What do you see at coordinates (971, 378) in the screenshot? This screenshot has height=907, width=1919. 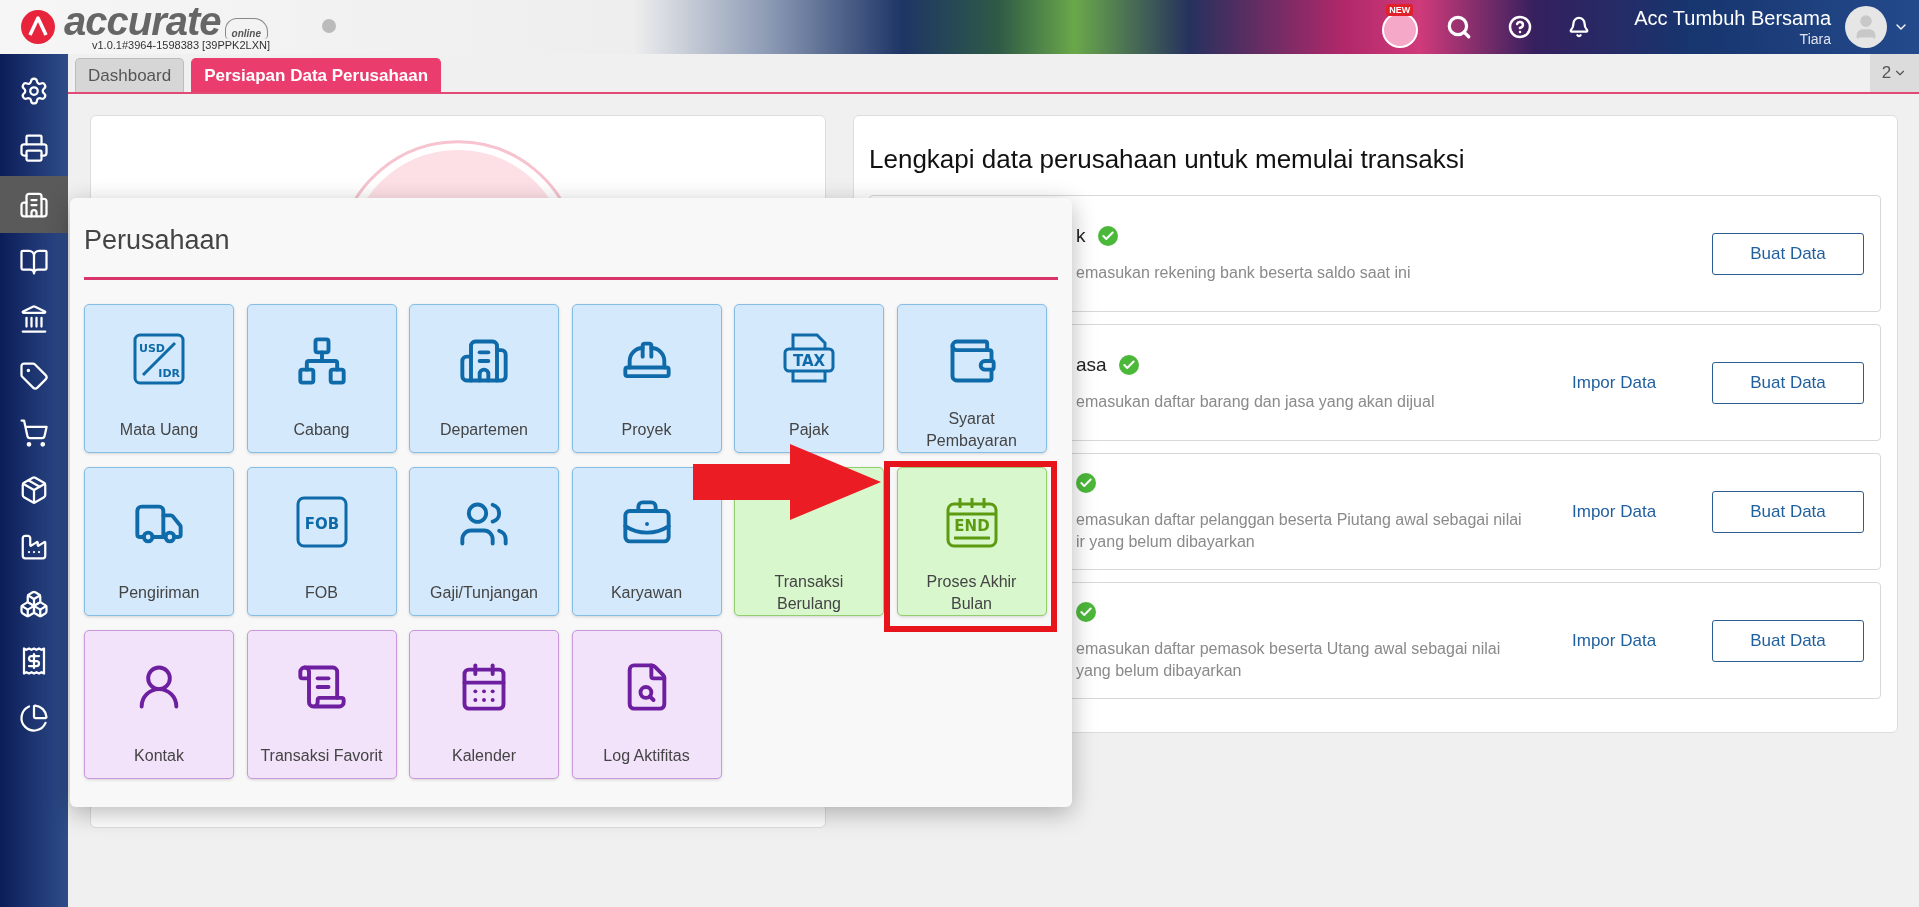 I see `menu-tile: Syarat Pembayaran` at bounding box center [971, 378].